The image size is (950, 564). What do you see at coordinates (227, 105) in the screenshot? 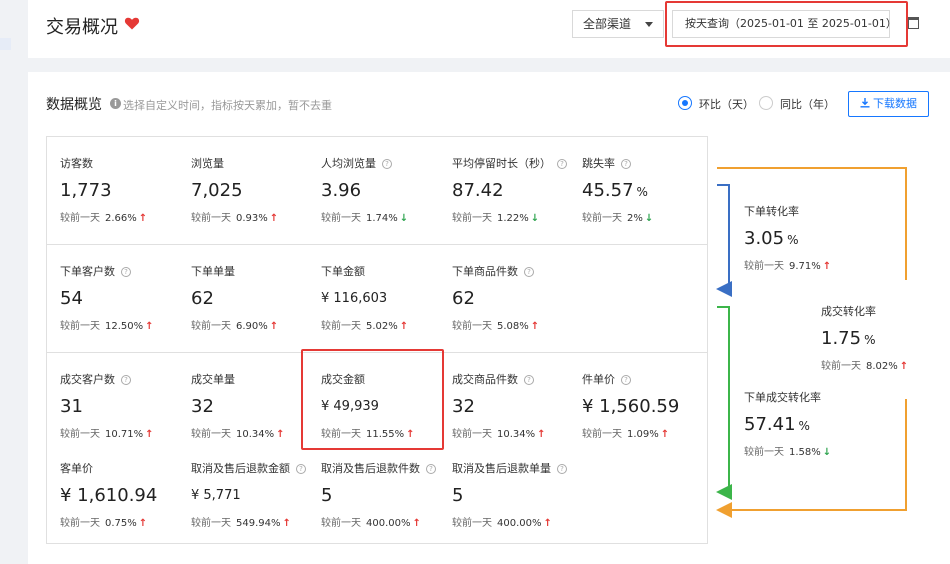
I see `section-hint: 选择自定义时间，指标按天累加，暂不去重` at bounding box center [227, 105].